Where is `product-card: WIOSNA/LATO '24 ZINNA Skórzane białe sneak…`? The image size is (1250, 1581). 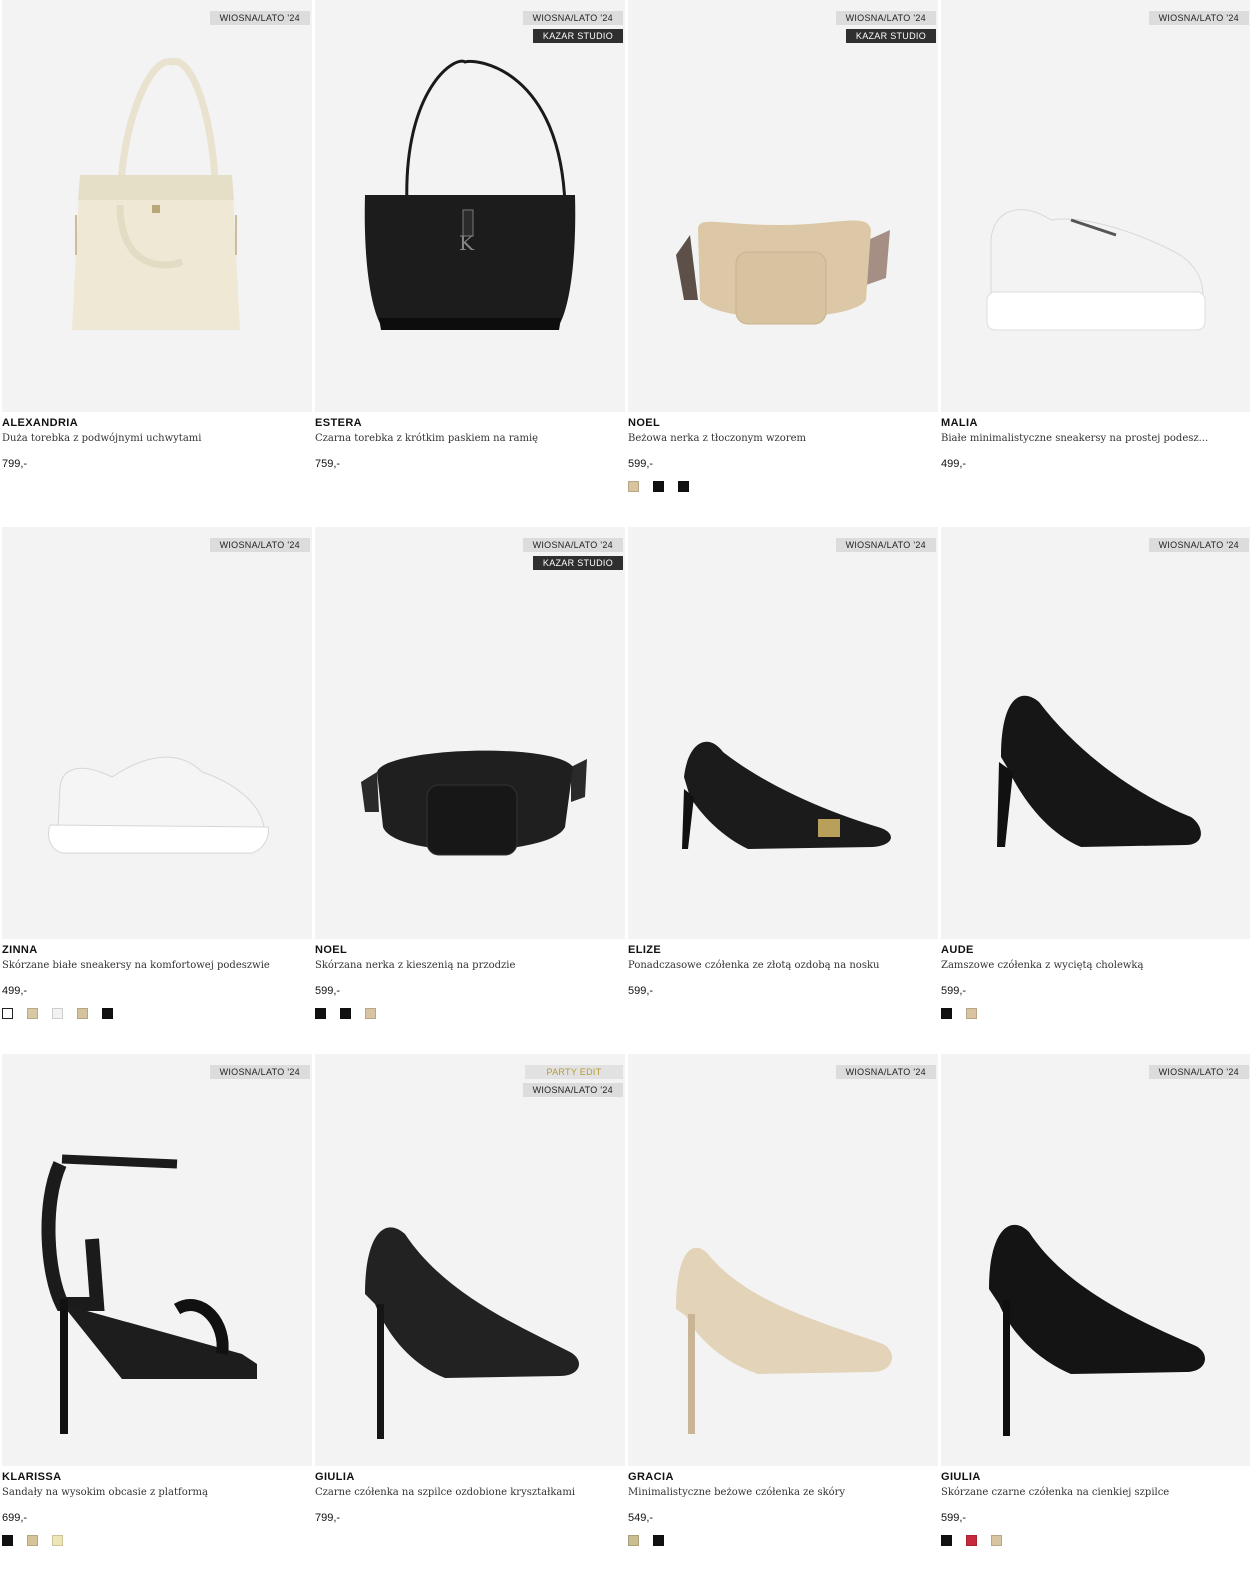
product-card: WIOSNA/LATO '24 ZINNA Skórzane białe sneak… is located at coordinates (157, 790).